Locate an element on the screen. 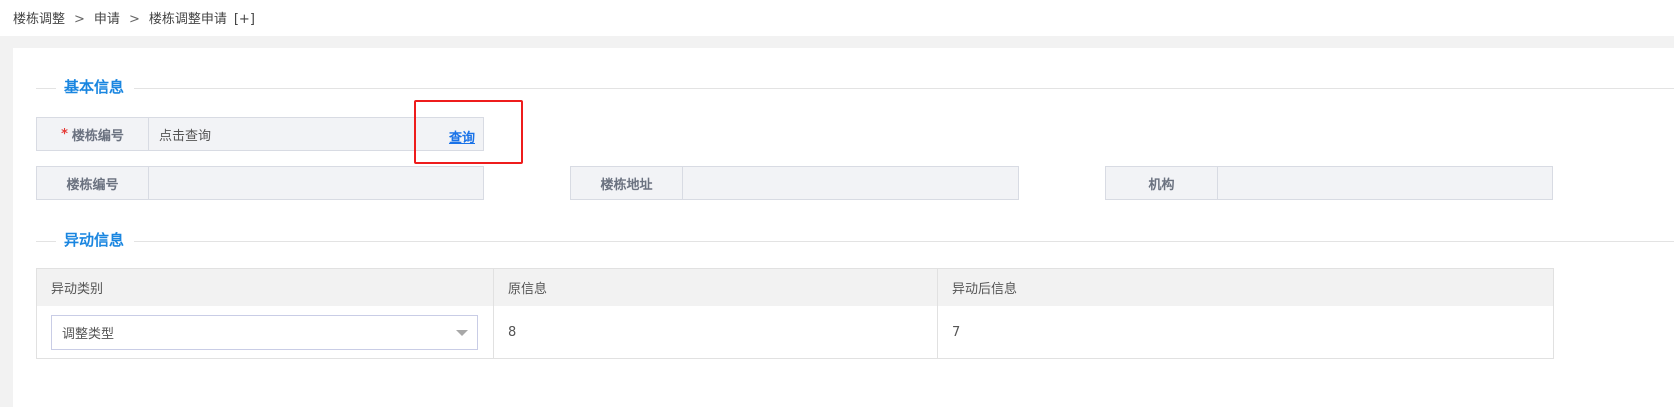 The image size is (1674, 407). organization-field: 机构 is located at coordinates (1329, 183).